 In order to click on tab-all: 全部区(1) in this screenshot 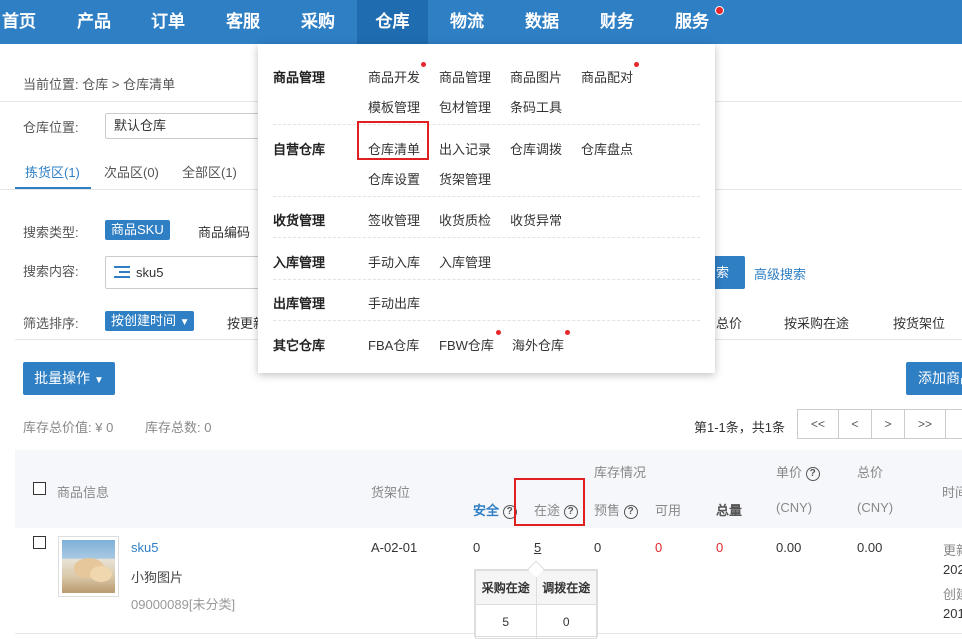, I will do `click(209, 171)`.